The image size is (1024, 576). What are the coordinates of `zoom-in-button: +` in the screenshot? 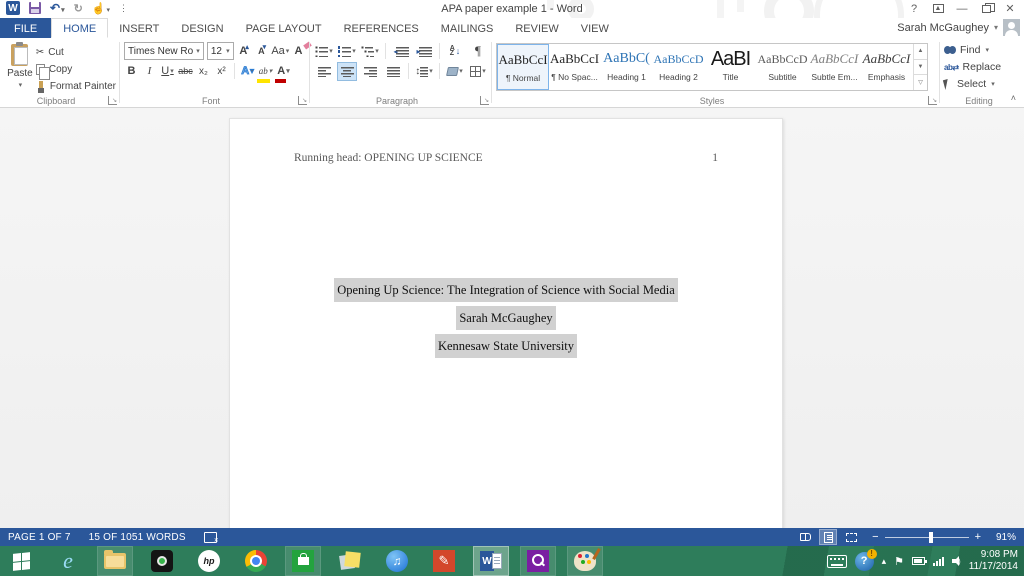 It's located at (978, 537).